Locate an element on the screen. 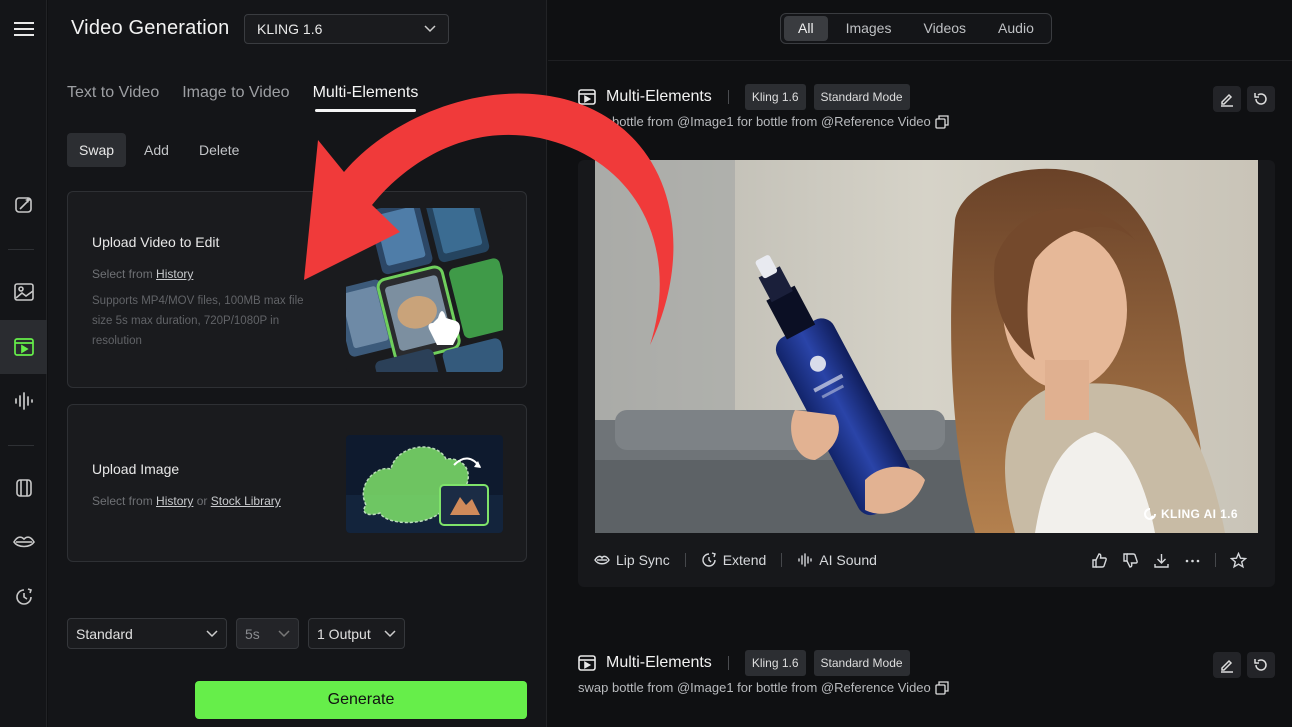 The height and width of the screenshot is (727, 1292). filter-videos: Videos is located at coordinates (944, 28).